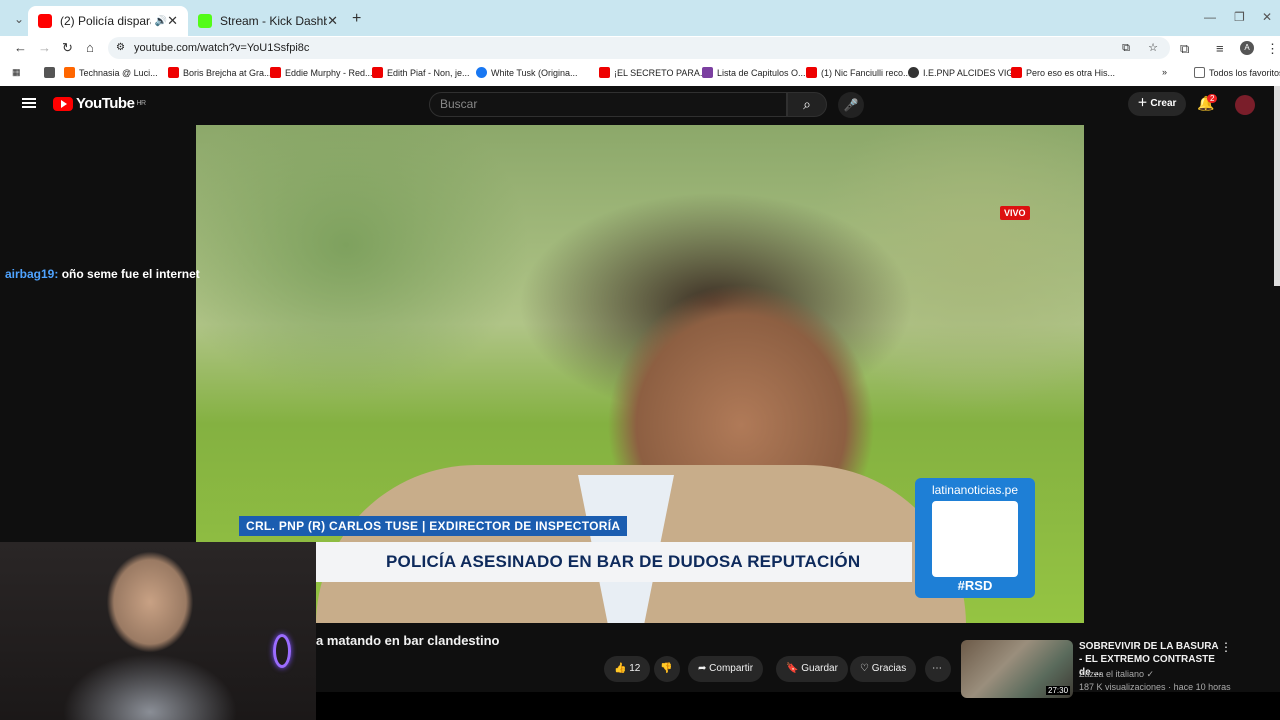  Describe the element at coordinates (408, 640) in the screenshot. I see `video-title: a matando en bar clandestino` at that location.